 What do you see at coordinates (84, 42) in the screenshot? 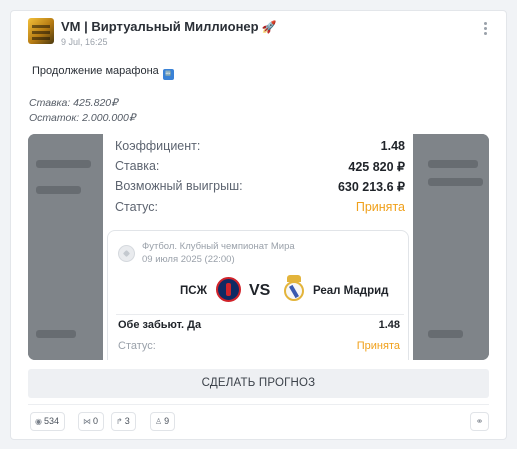
I see `post-date: 9 Jul, 16:25` at bounding box center [84, 42].